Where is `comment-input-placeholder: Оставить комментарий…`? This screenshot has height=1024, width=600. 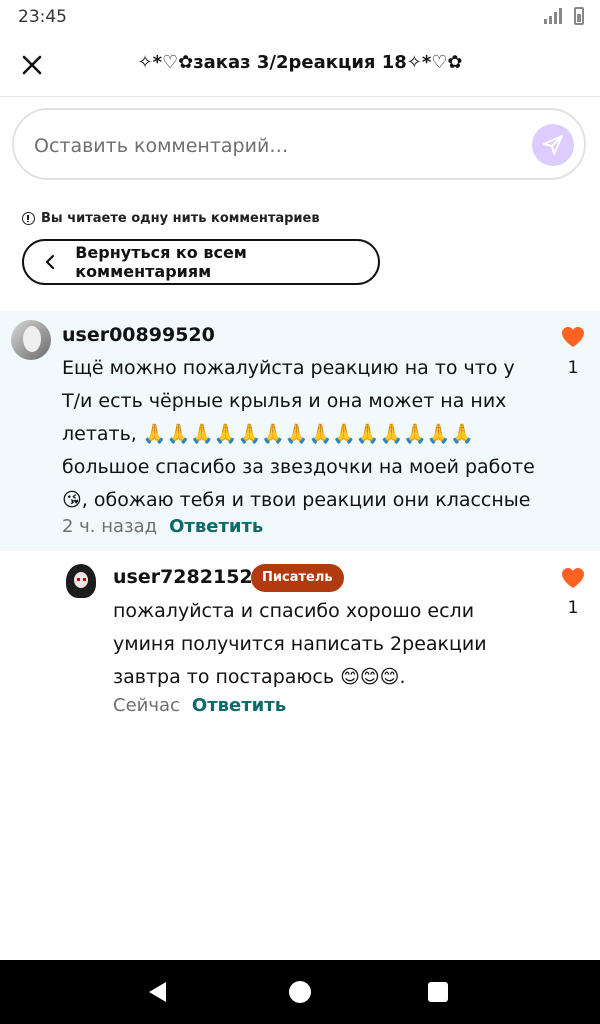 comment-input-placeholder: Оставить комментарий… is located at coordinates (161, 146).